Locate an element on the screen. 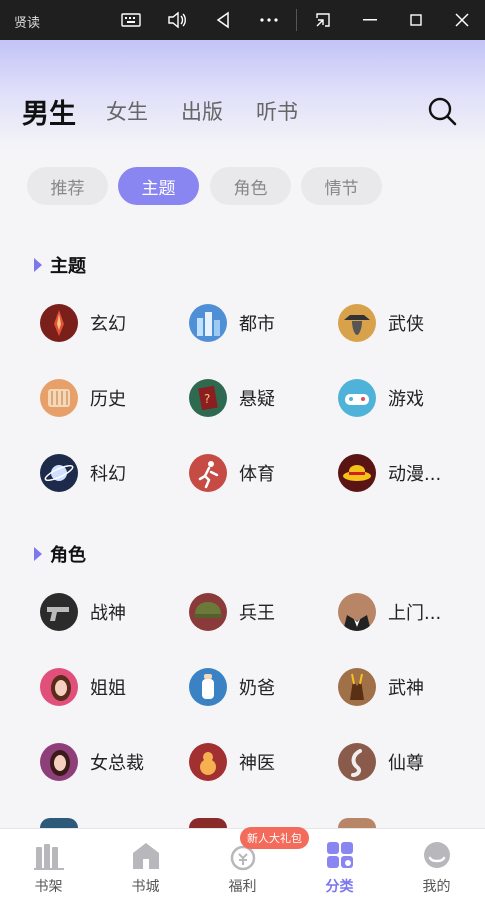 The image size is (485, 903). category-kehuan: 科幻 is located at coordinates (83, 473).